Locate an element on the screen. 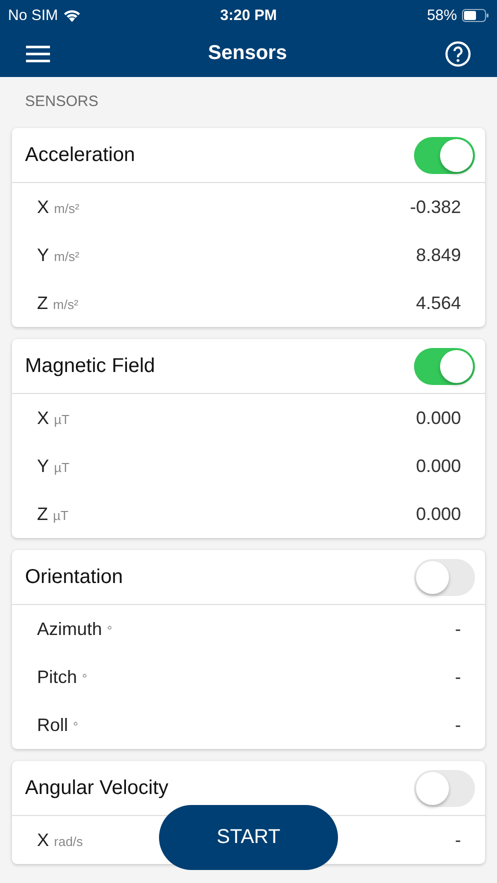  wifi-icon is located at coordinates (72, 15).